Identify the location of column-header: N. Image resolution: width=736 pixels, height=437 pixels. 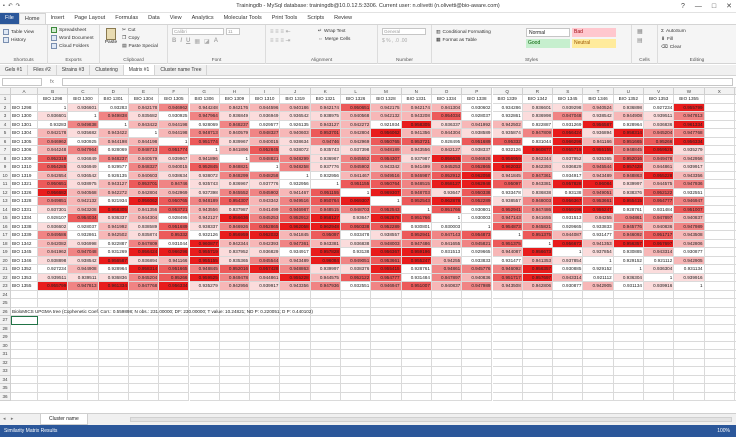
(416, 91).